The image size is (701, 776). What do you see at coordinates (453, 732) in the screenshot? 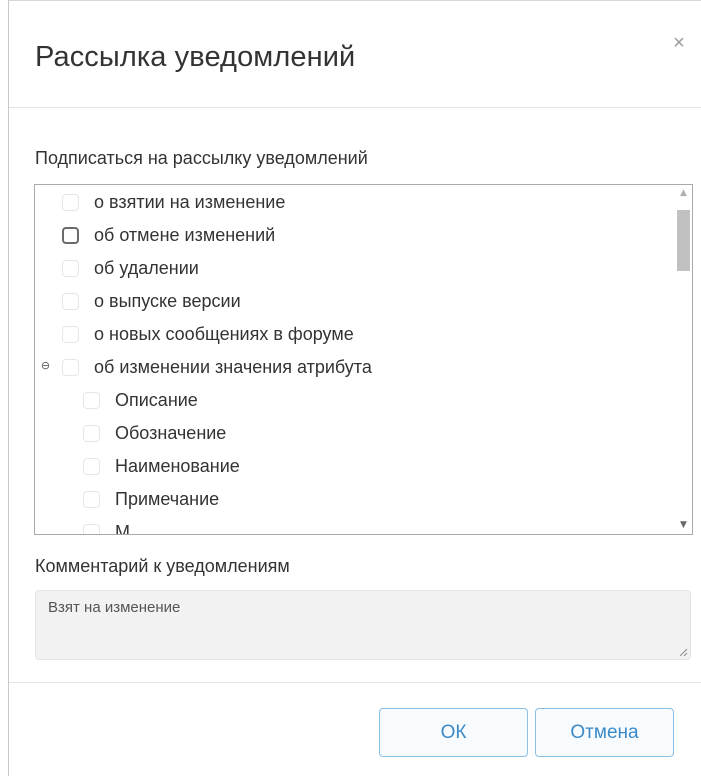
I see `ok-button: ОК` at bounding box center [453, 732].